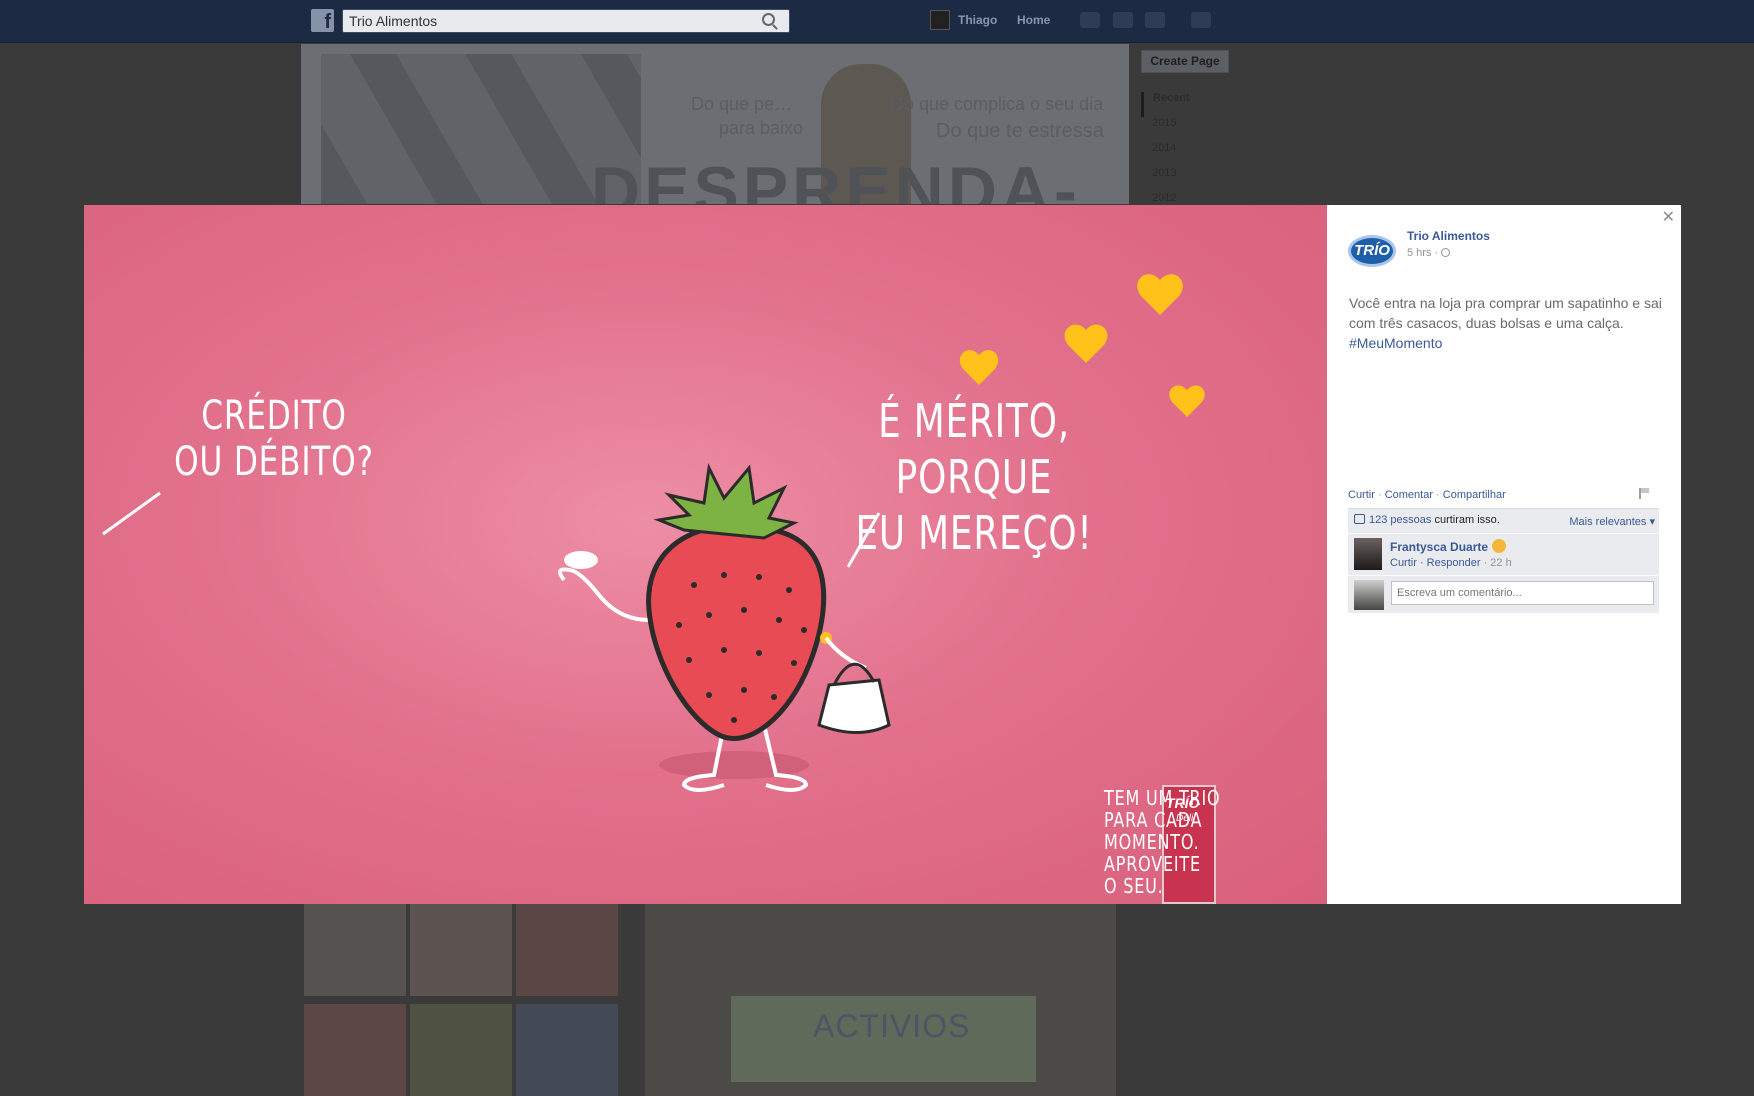 This screenshot has width=1754, height=1096. What do you see at coordinates (1033, 20) in the screenshot?
I see `nav-home-link: Home` at bounding box center [1033, 20].